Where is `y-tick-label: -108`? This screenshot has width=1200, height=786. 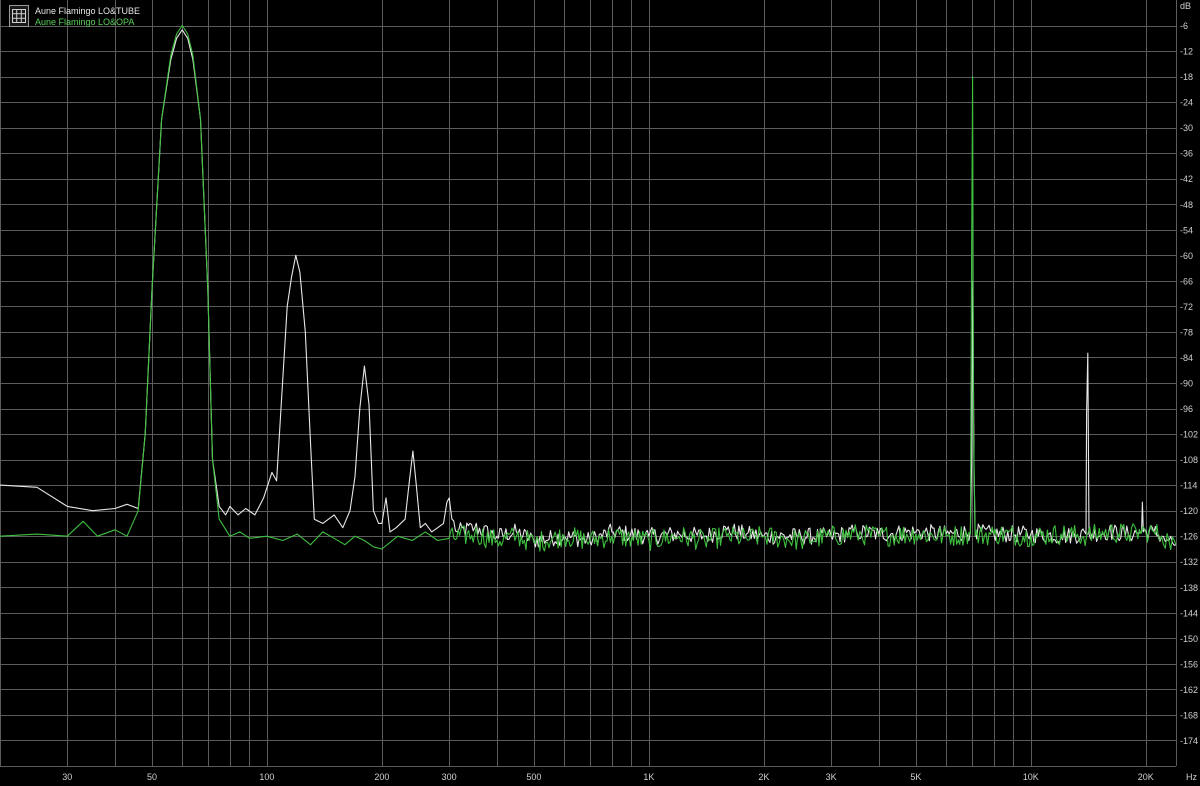
y-tick-label: -108 is located at coordinates (1189, 460).